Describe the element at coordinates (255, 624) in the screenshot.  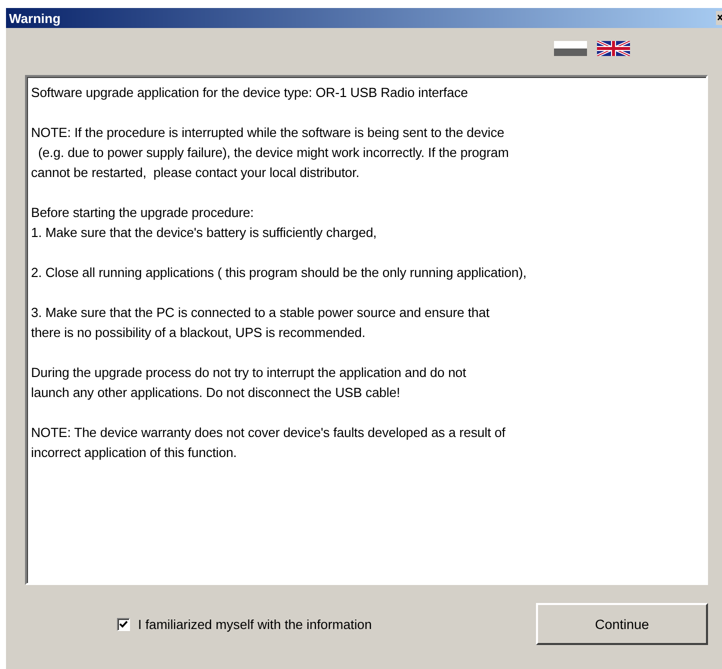
I see `checkbox-label: I familiarized myself with the information` at that location.